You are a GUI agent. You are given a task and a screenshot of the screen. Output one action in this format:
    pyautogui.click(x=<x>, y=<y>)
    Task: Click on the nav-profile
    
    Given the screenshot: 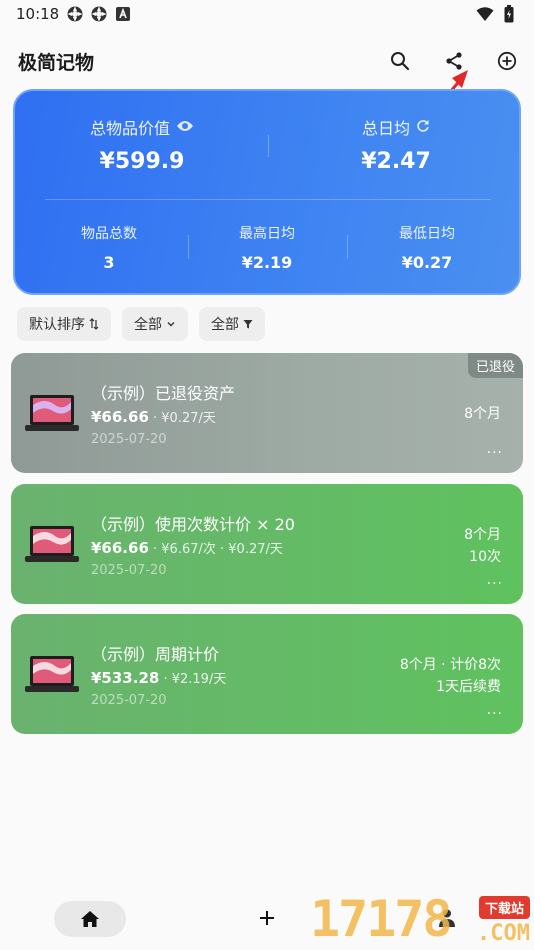 What is the action you would take?
    pyautogui.click(x=447, y=918)
    